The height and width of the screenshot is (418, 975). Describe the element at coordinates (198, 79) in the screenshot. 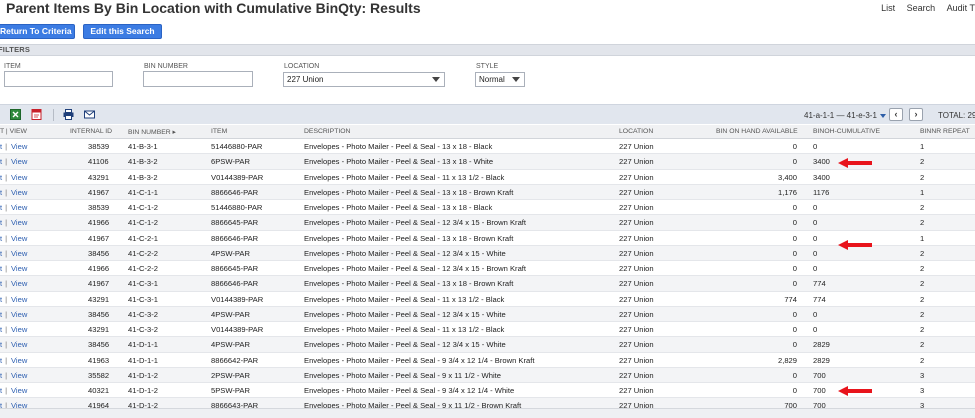

I see `bin-number-filter-input` at that location.